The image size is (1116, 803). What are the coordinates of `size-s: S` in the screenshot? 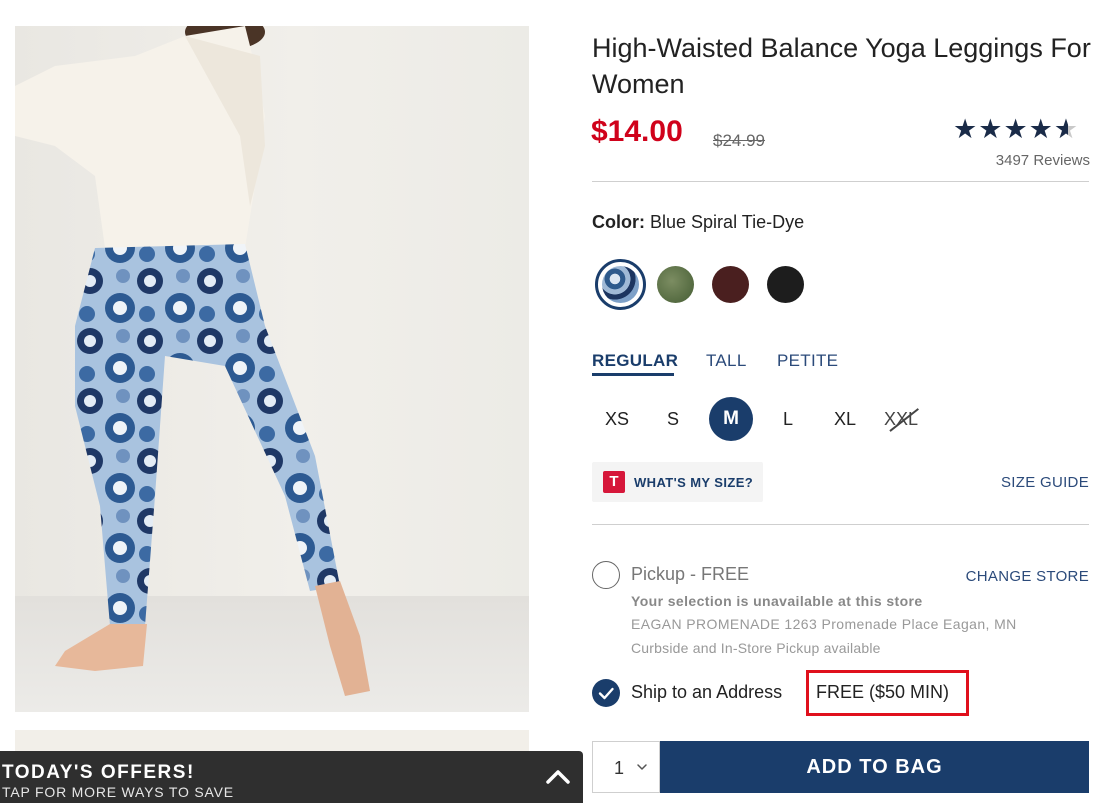 It's located at (673, 419).